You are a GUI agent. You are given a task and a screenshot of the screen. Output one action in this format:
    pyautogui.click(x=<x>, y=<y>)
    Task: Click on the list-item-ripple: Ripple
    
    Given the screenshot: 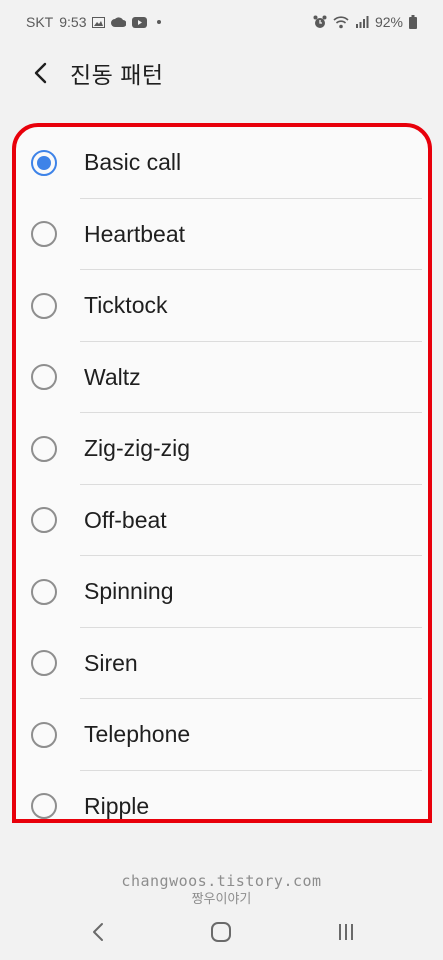 What is the action you would take?
    pyautogui.click(x=222, y=795)
    